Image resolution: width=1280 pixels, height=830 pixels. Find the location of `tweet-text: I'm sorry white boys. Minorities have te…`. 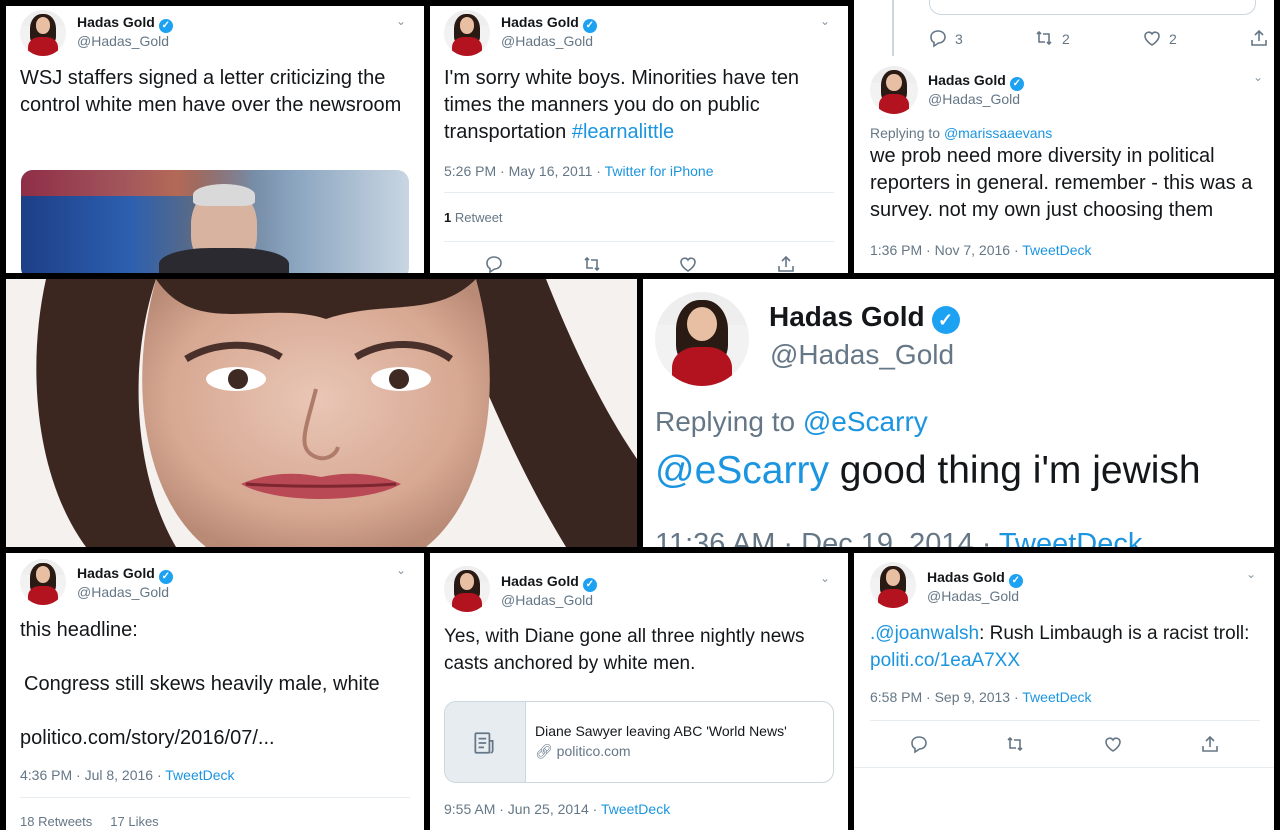

tweet-text: I'm sorry white boys. Minorities have te… is located at coordinates (641, 105).